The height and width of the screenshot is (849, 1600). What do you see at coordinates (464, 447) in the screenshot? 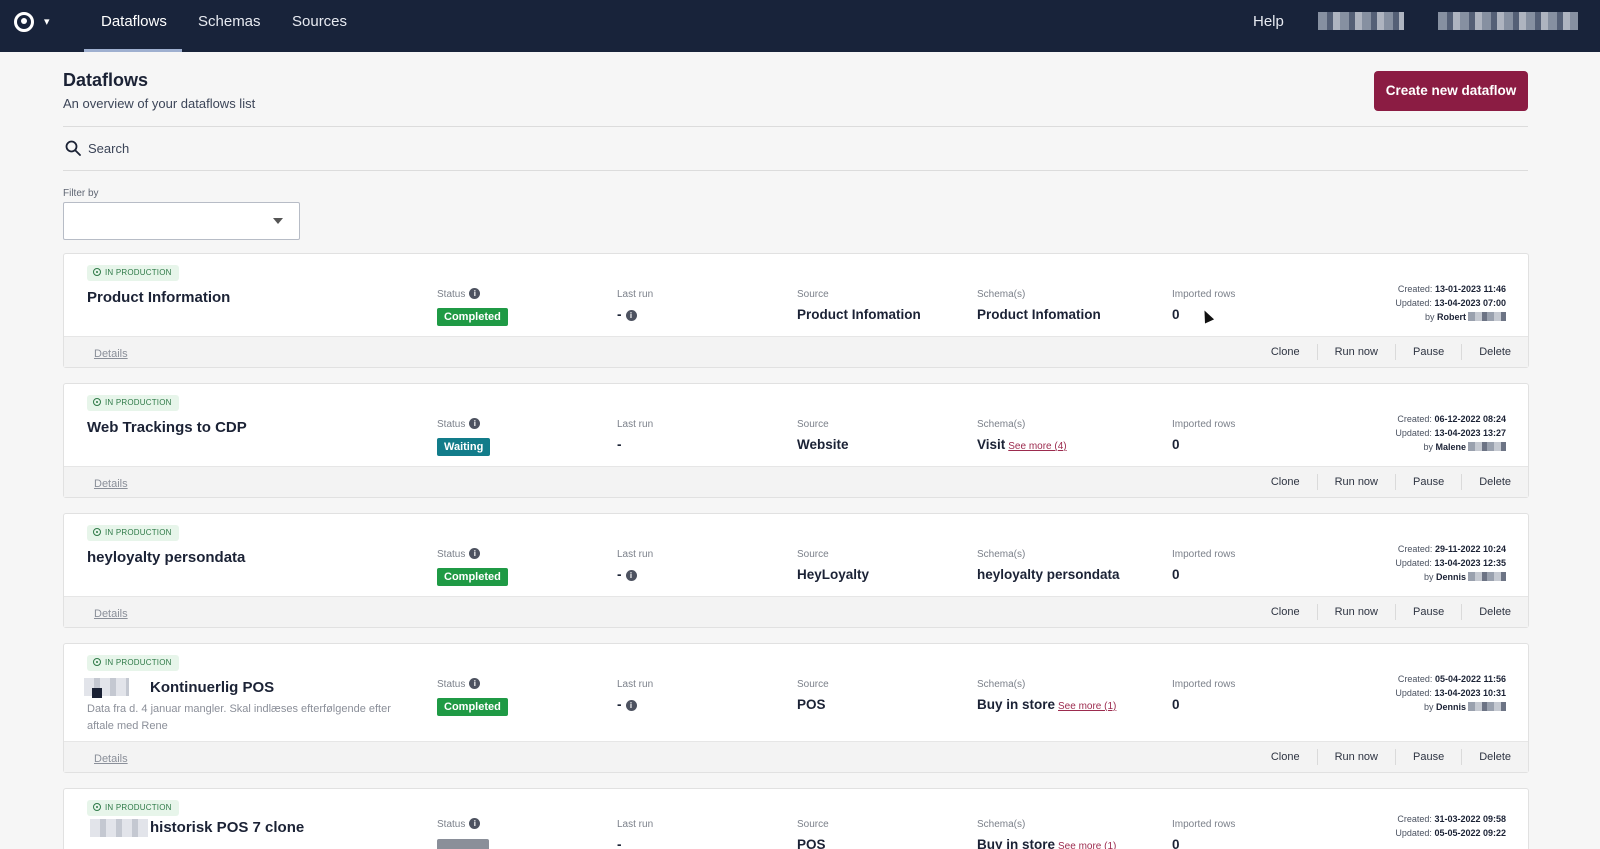
I see `status-badge: Waiting` at bounding box center [464, 447].